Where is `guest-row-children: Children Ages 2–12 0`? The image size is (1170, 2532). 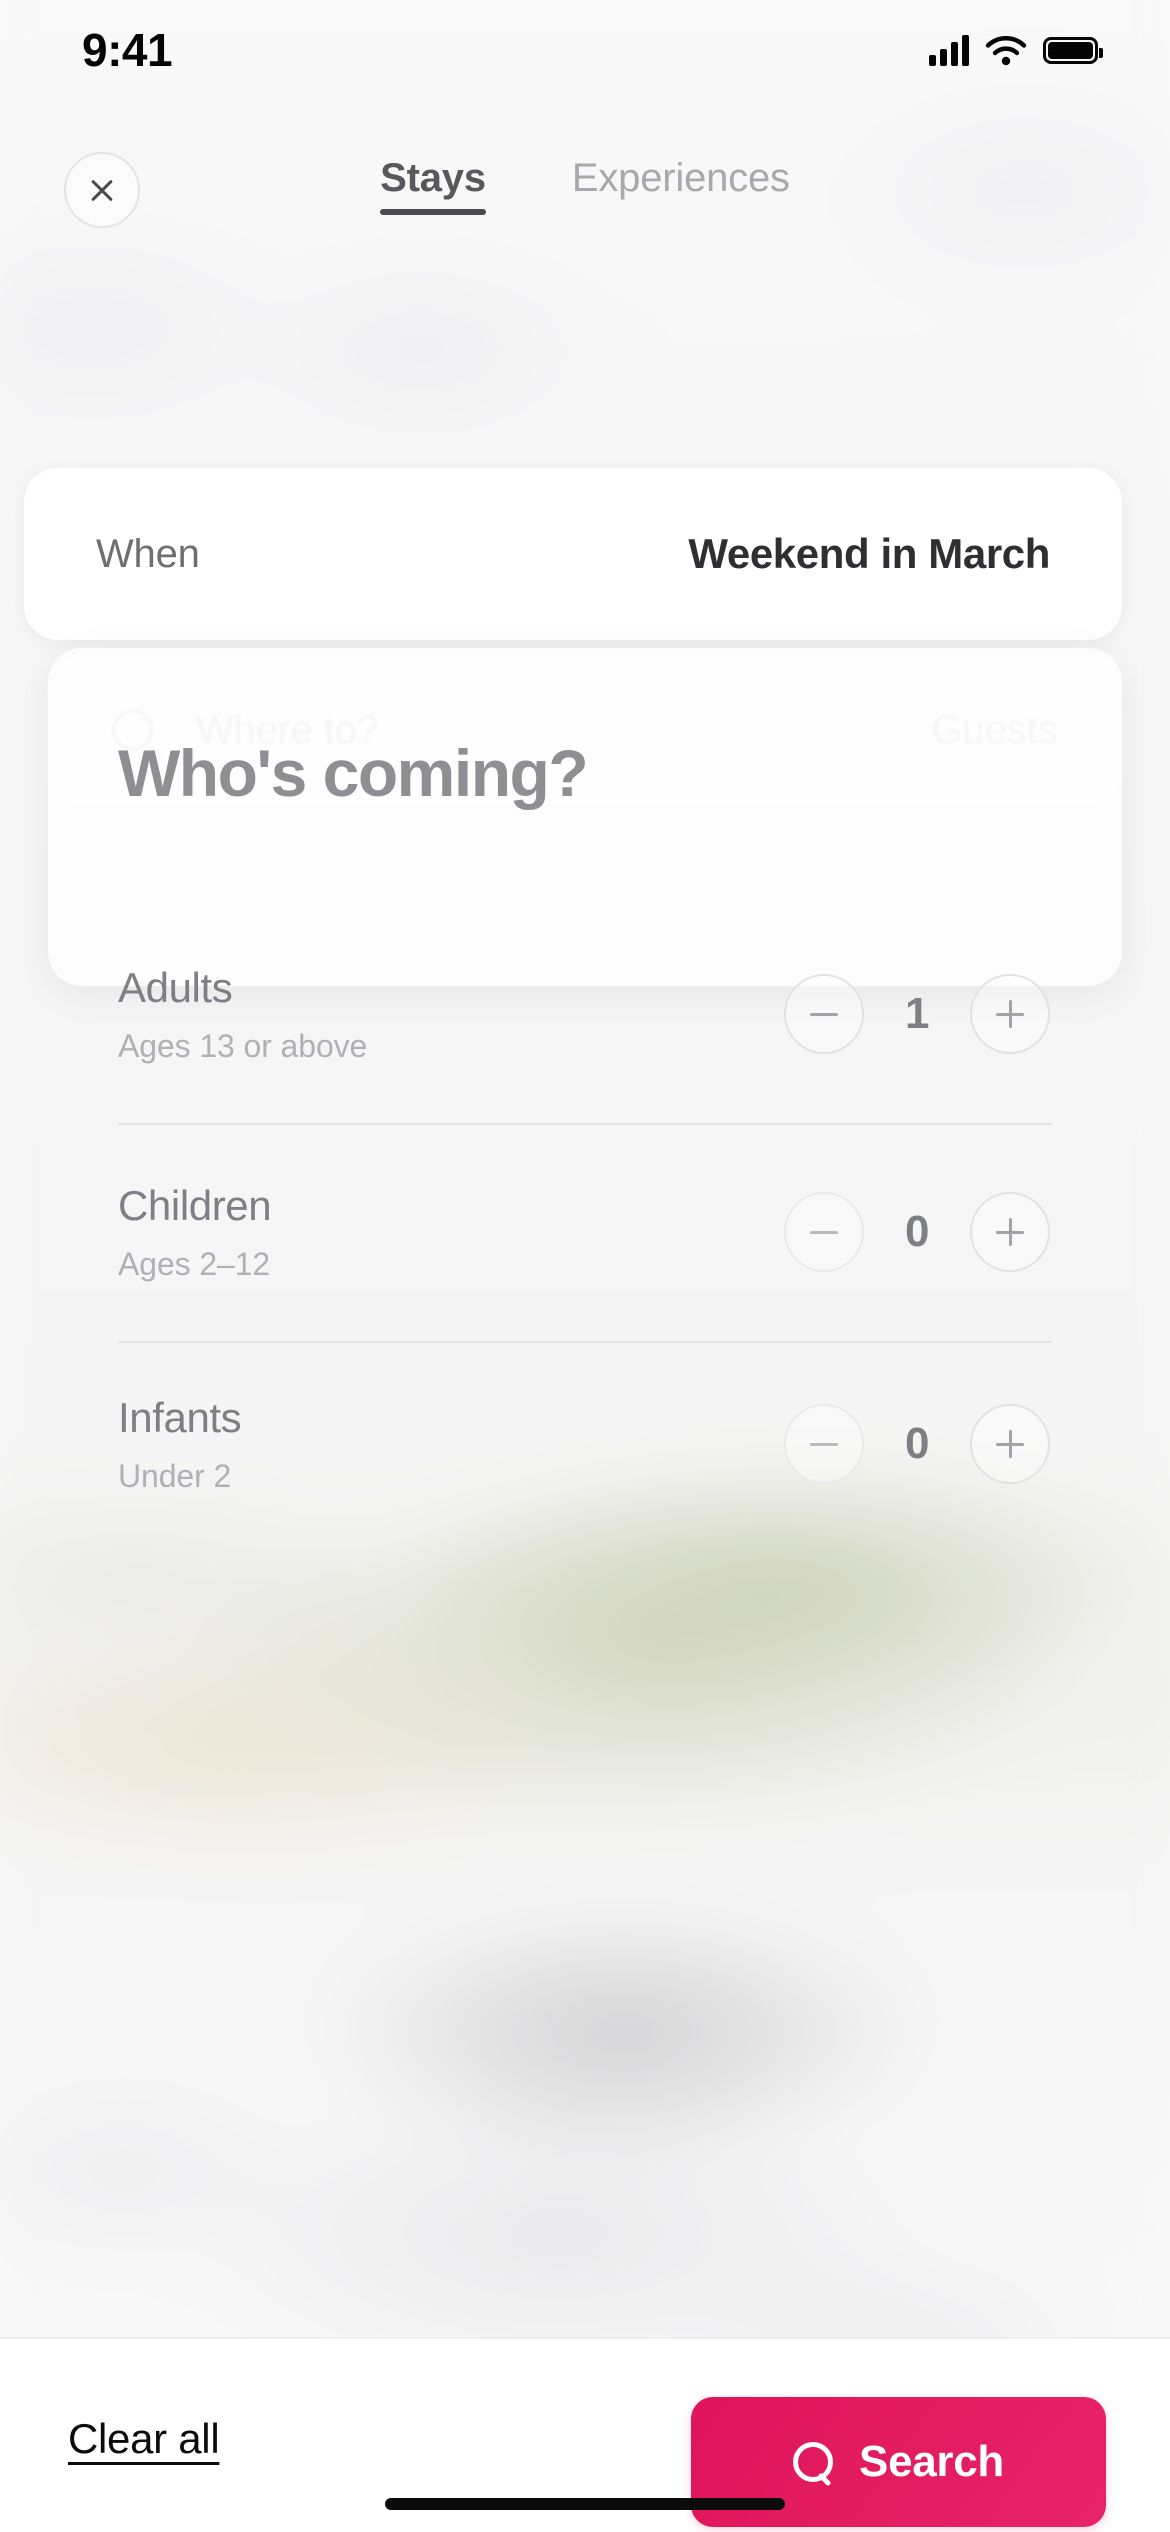
guest-row-children: Children Ages 2–12 0 is located at coordinates (585, 1232).